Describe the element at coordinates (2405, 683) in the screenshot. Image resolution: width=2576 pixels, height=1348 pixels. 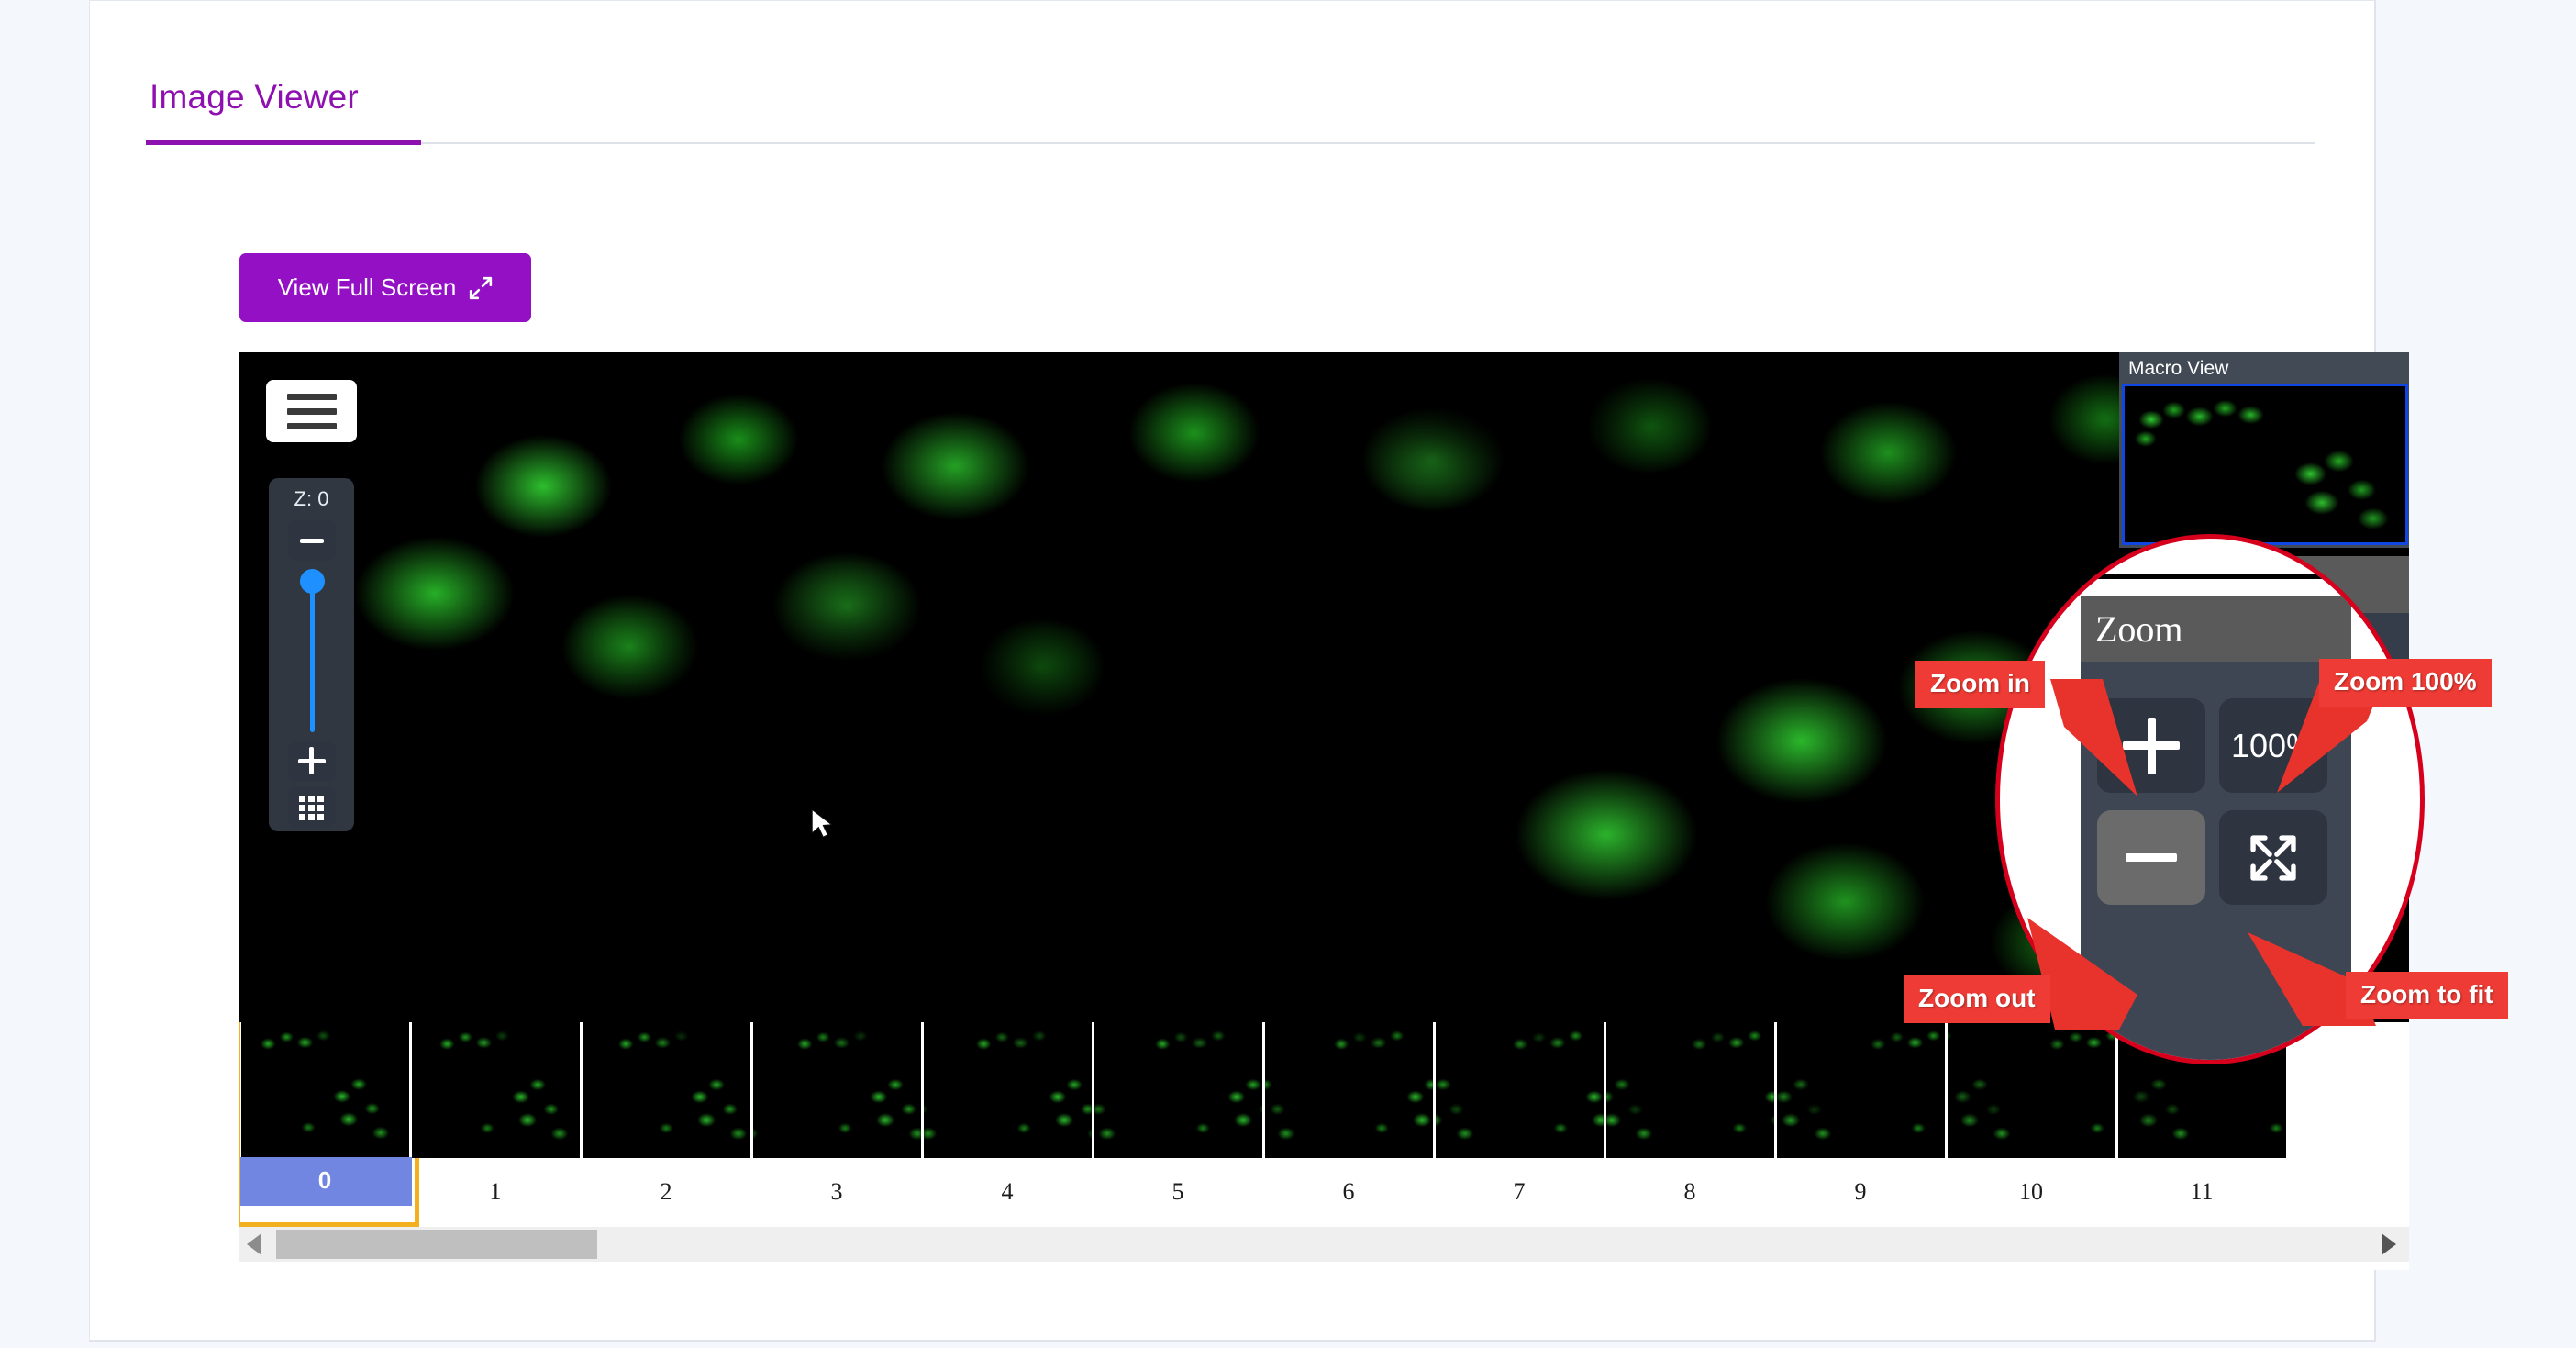
I see `zoom-100-callout: Zoom 100%` at that location.